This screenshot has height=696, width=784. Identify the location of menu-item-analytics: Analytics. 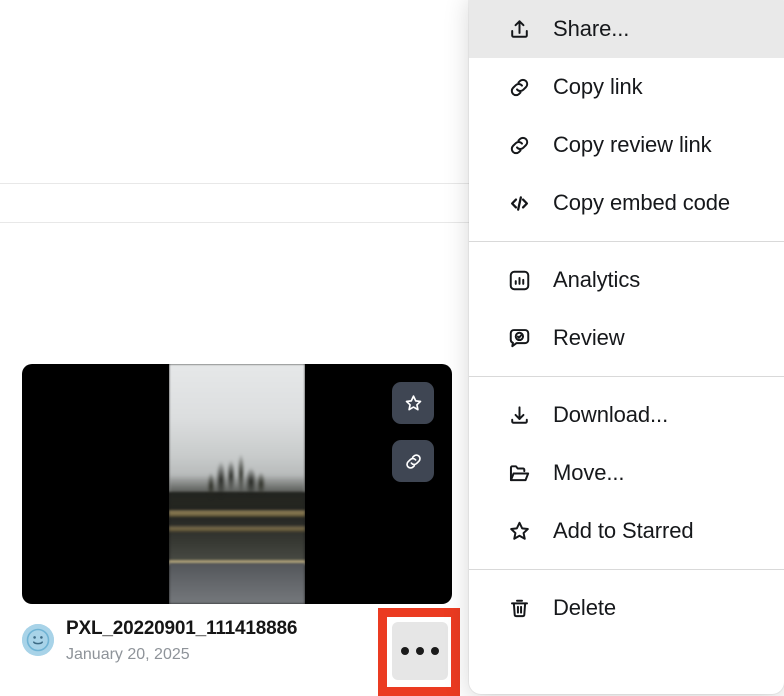
(626, 280).